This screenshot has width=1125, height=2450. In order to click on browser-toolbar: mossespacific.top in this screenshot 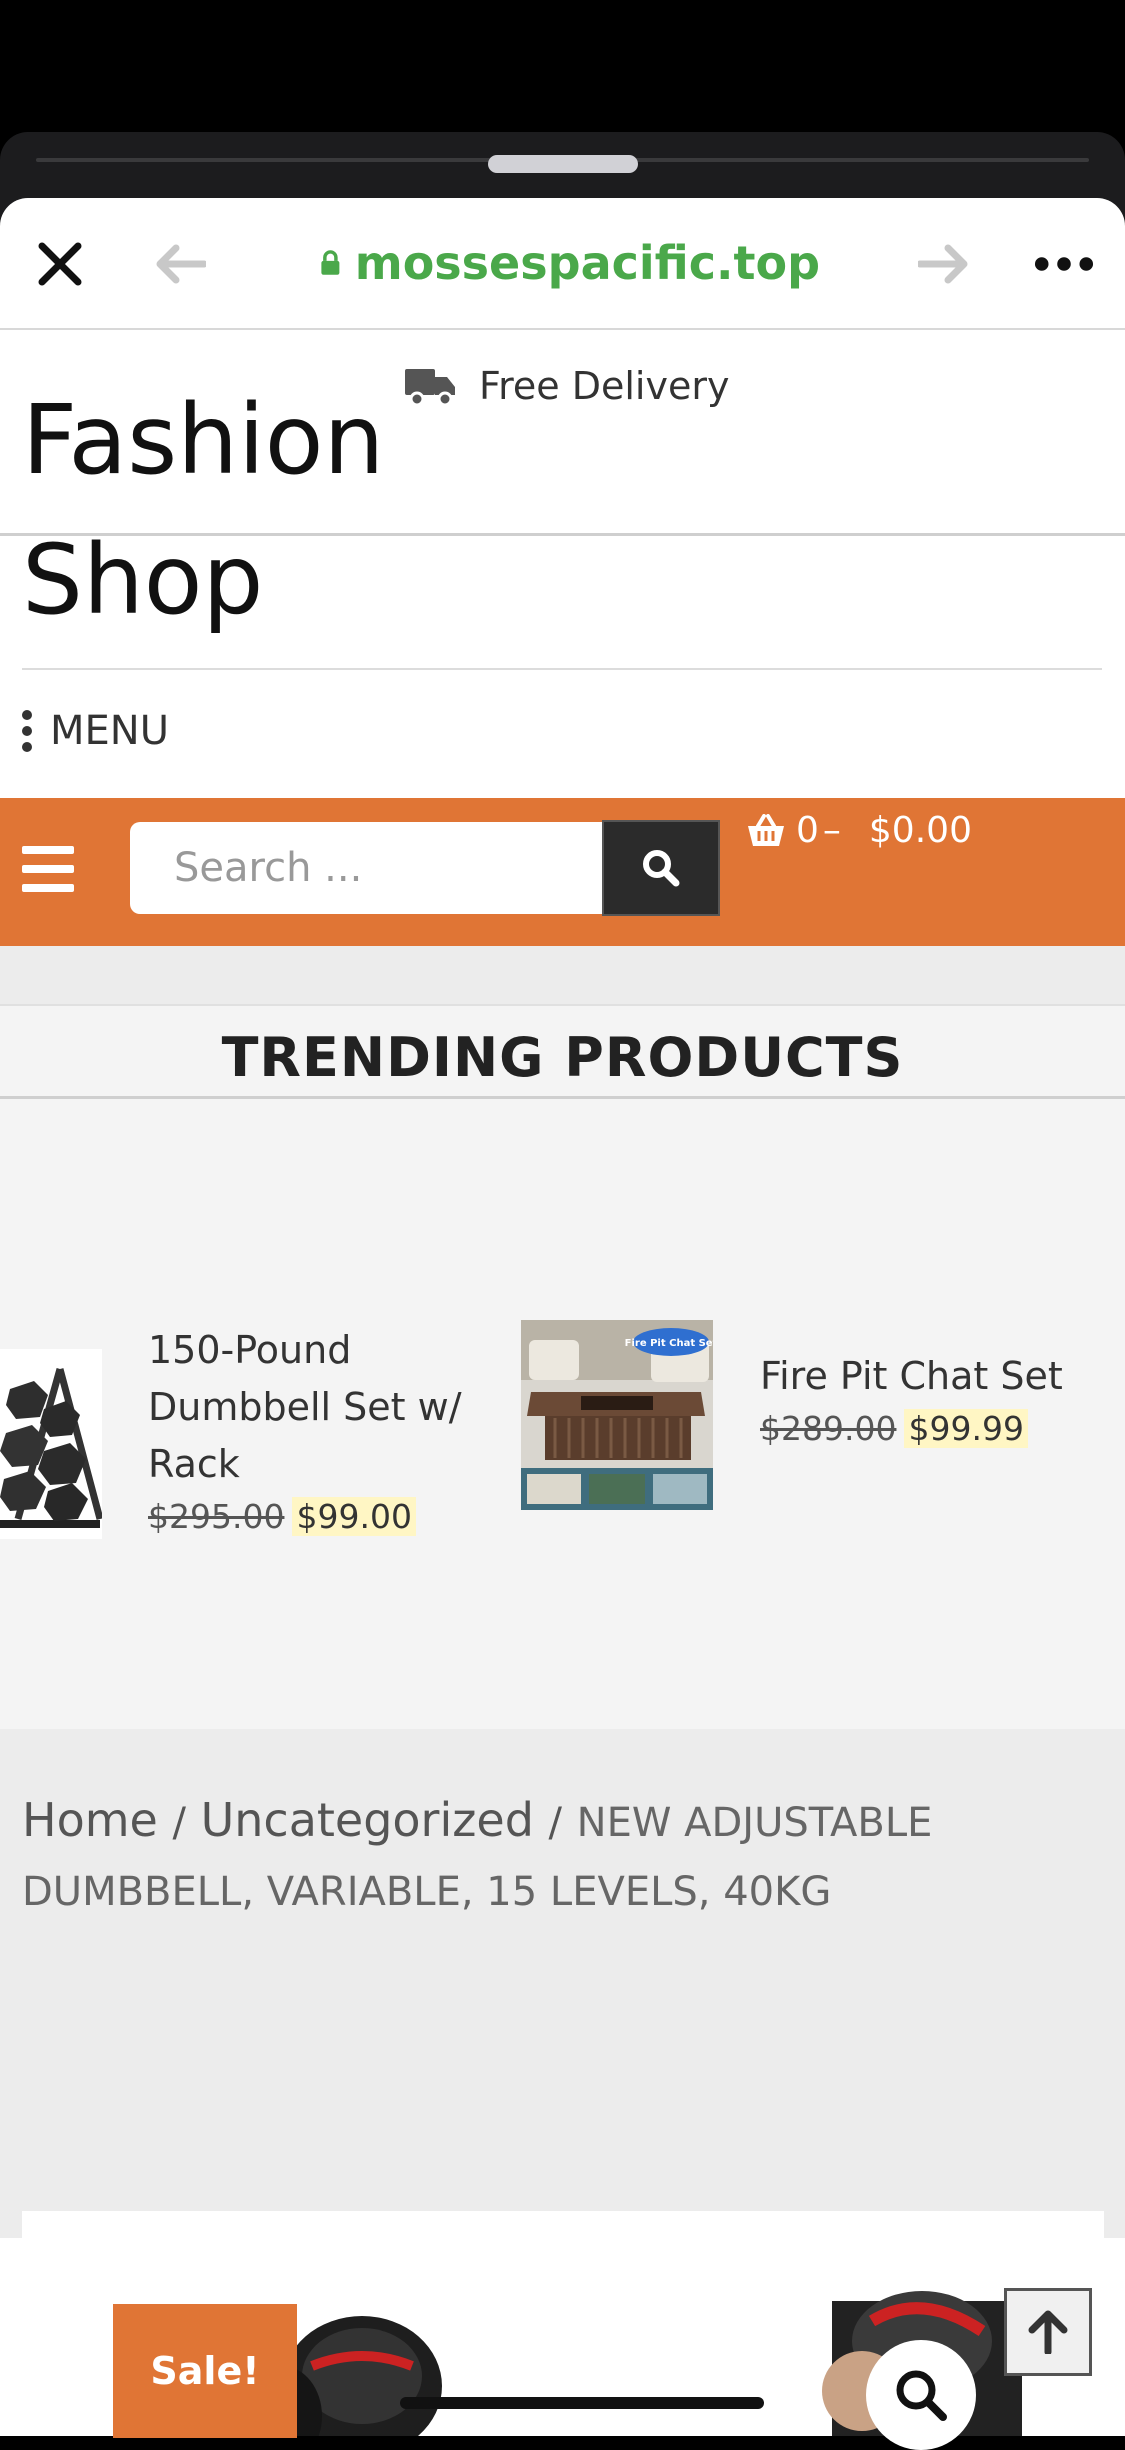, I will do `click(562, 264)`.